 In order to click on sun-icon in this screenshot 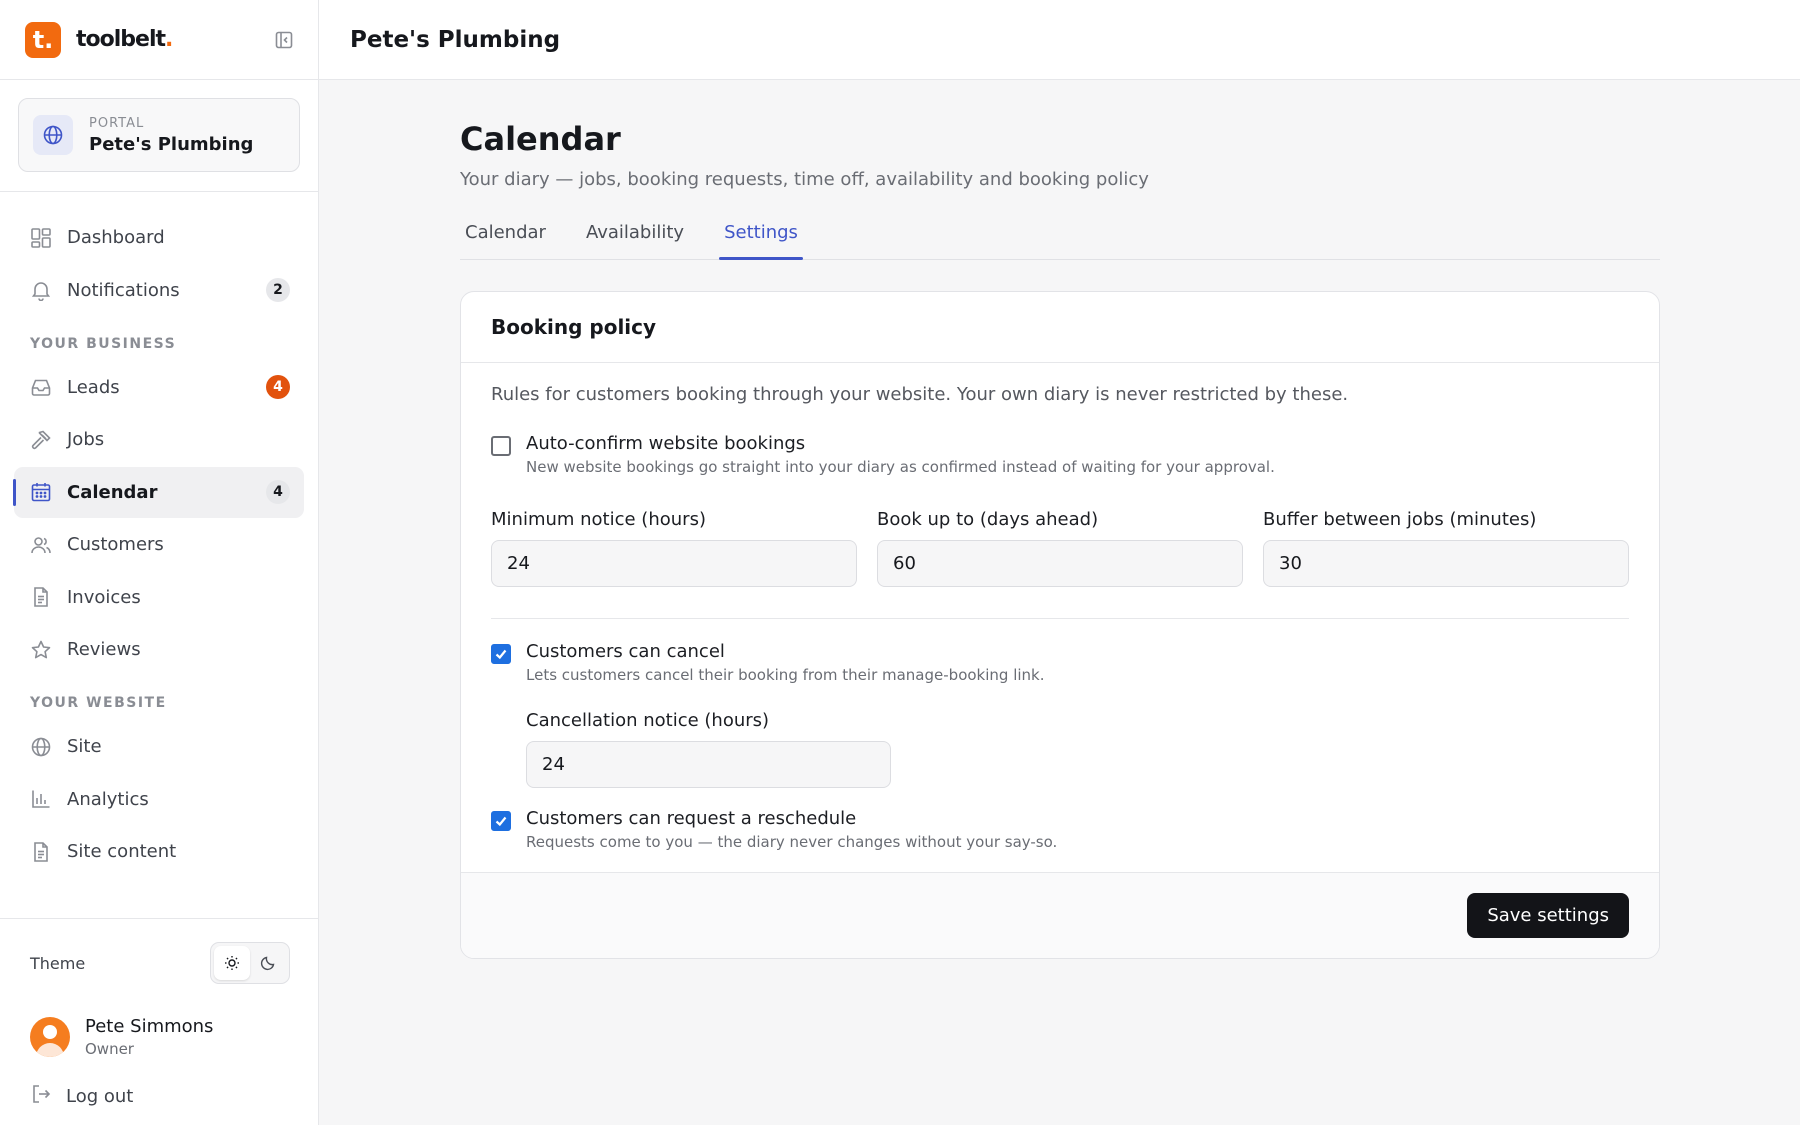, I will do `click(232, 963)`.